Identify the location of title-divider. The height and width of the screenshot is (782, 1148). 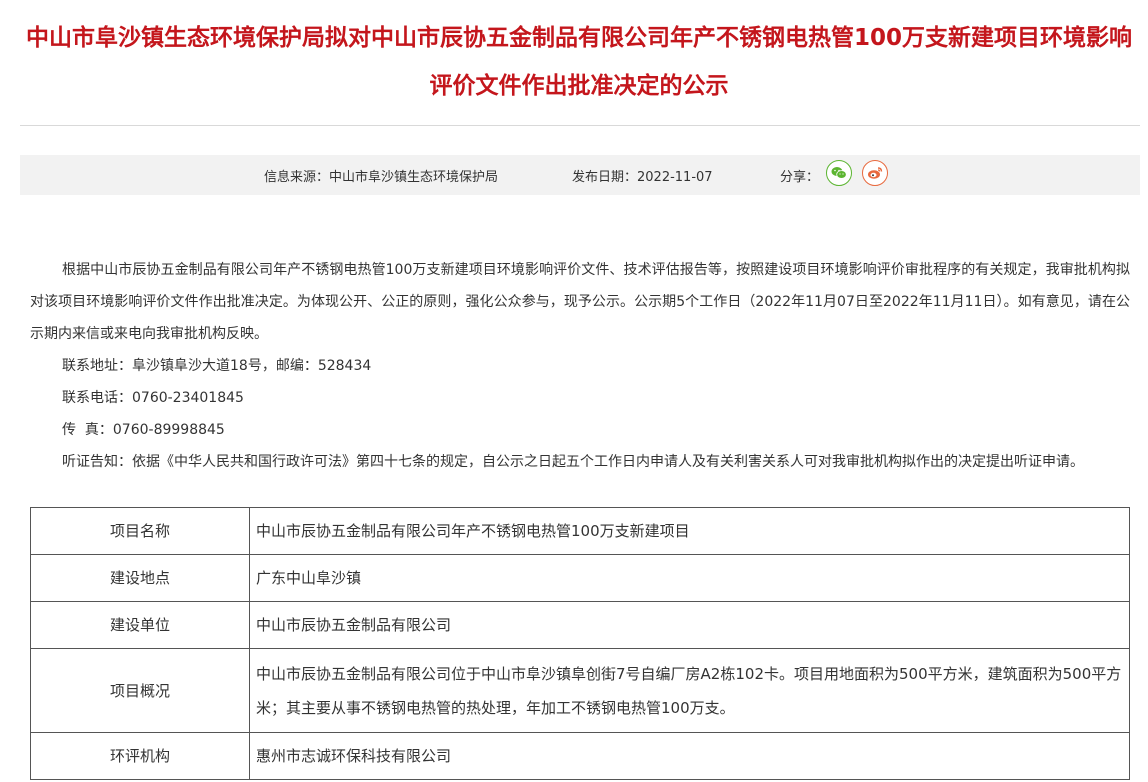
(580, 125).